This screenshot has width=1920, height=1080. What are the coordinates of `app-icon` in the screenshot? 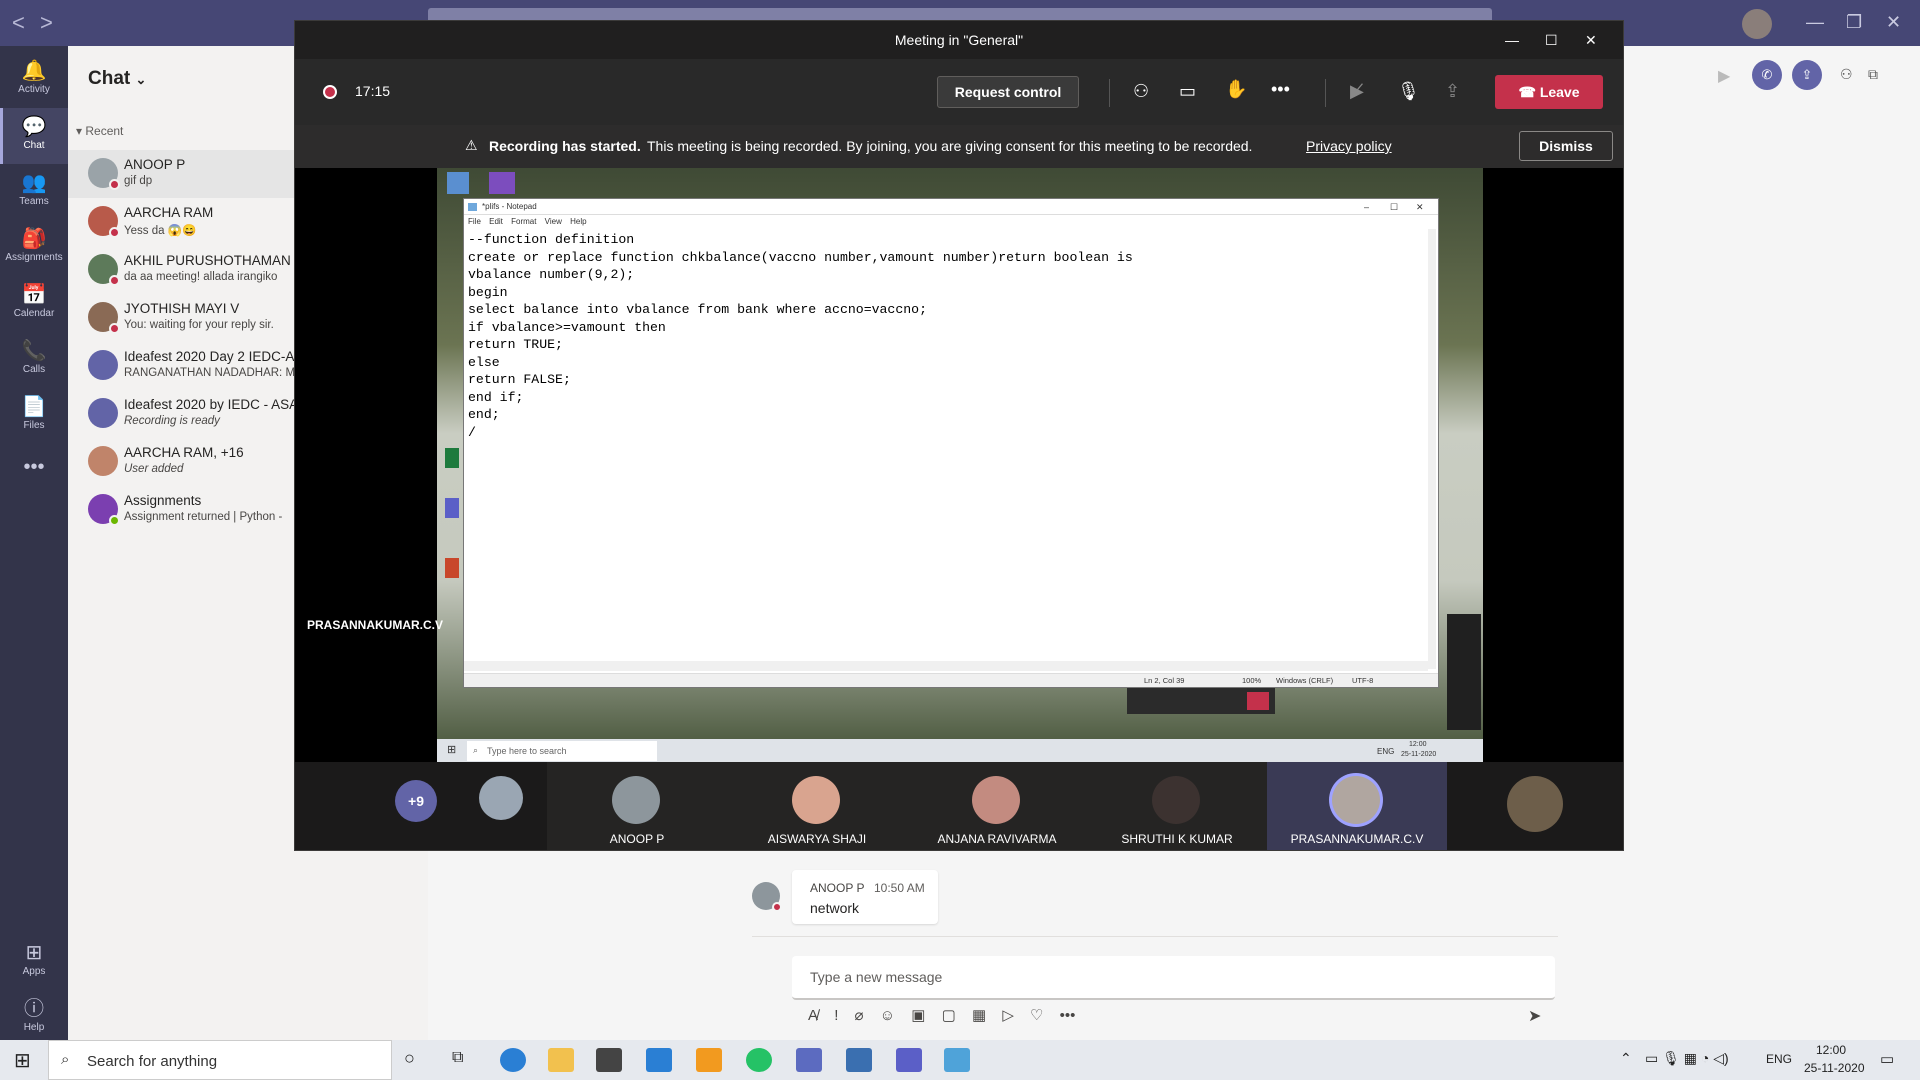 It's located at (809, 1060).